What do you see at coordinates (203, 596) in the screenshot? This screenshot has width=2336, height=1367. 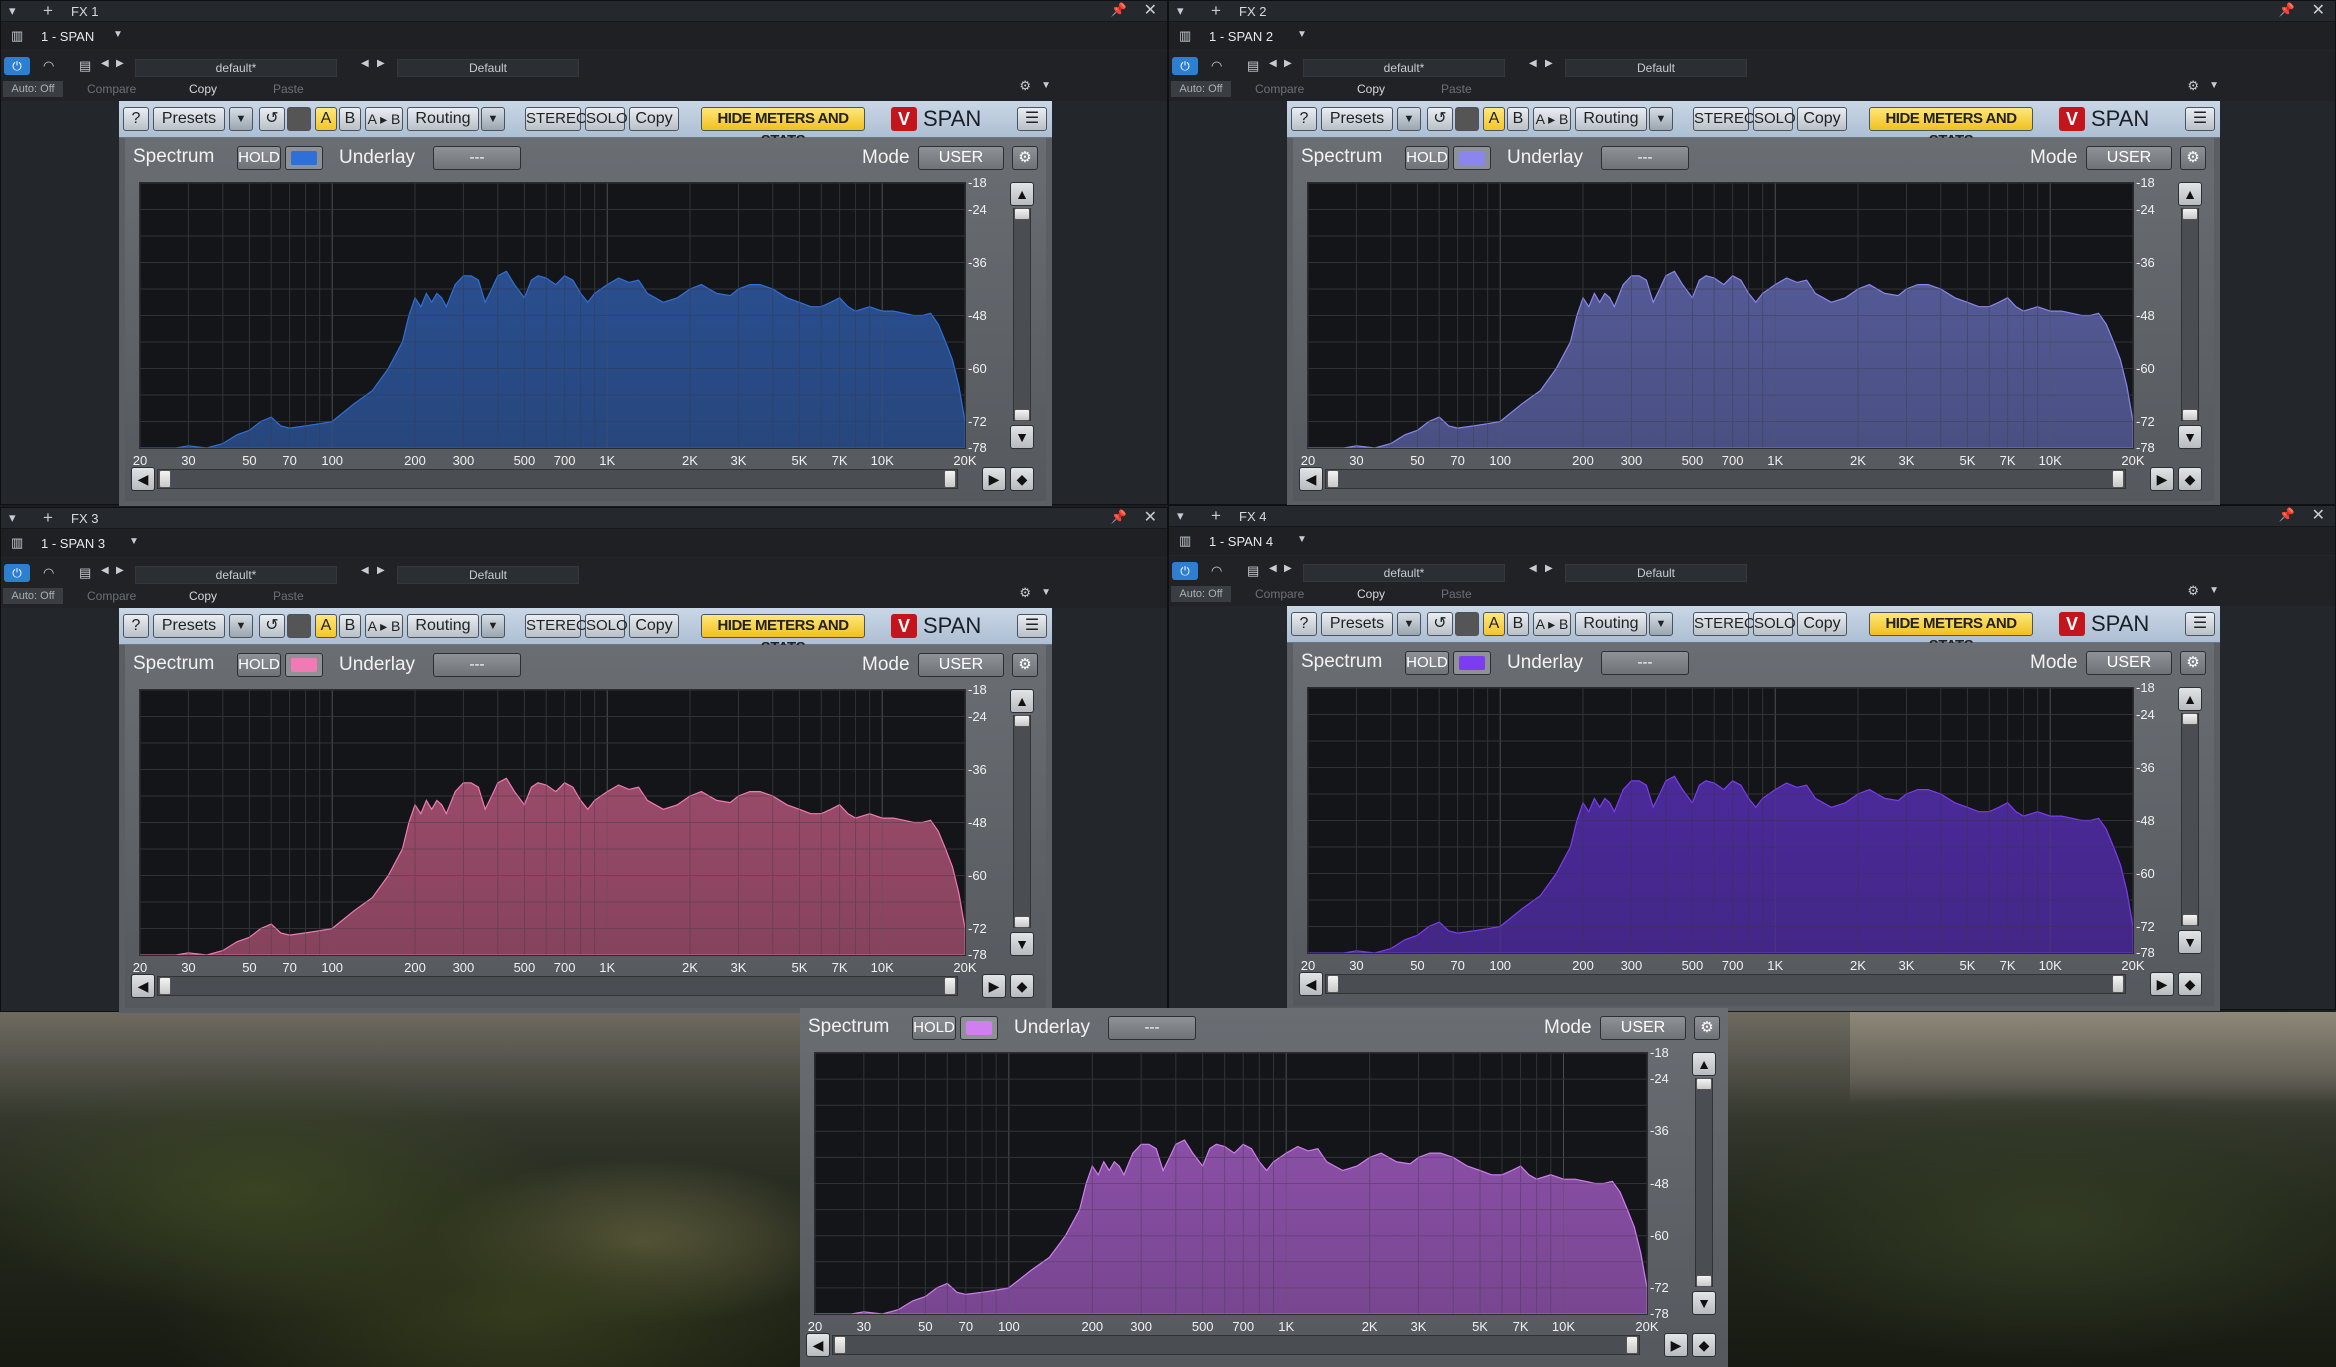 I see `copy-host-button: Copy` at bounding box center [203, 596].